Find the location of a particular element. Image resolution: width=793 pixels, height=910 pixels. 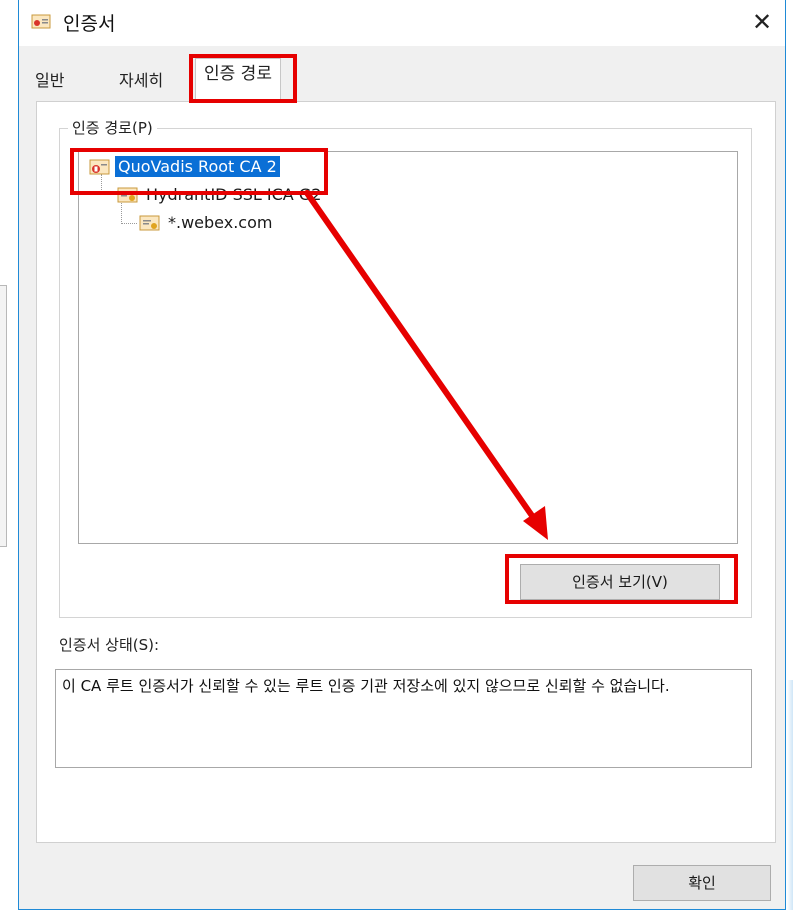

certification-path-label: 인증 경로(P) is located at coordinates (112, 127).